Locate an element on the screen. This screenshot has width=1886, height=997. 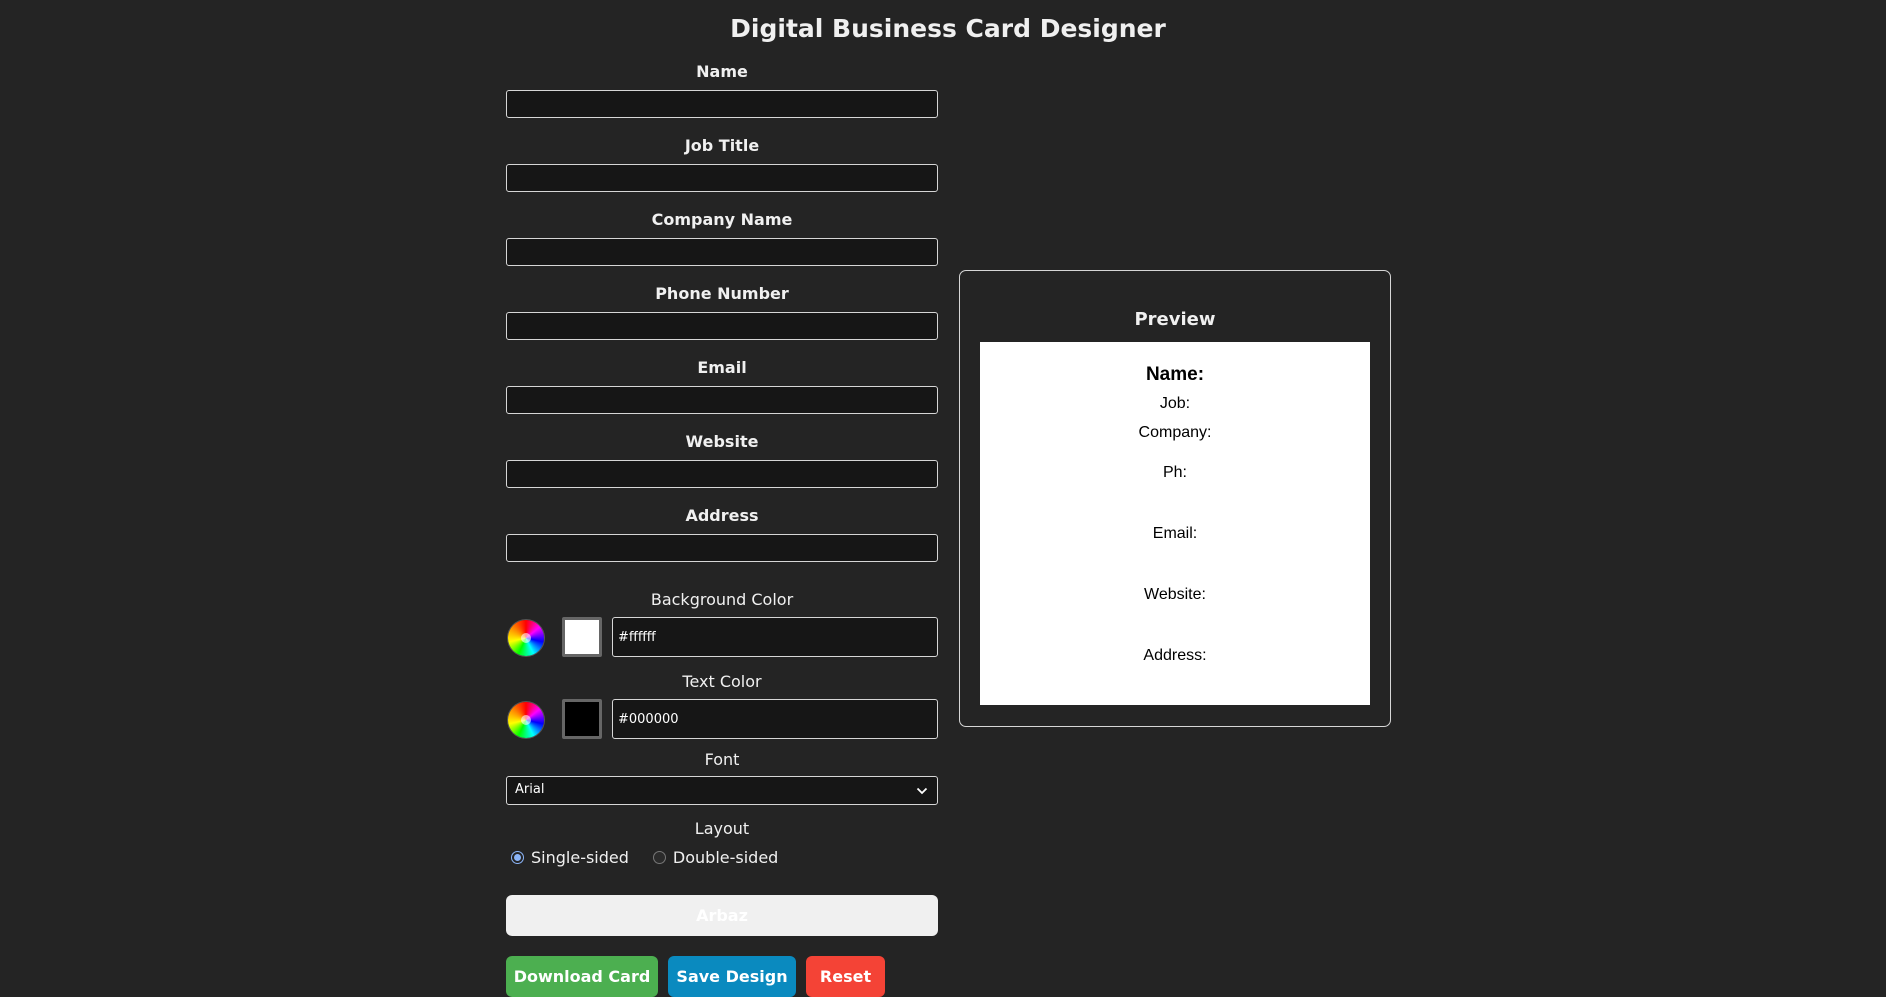
page-title: Digital Business Card Designer is located at coordinates (948, 28).